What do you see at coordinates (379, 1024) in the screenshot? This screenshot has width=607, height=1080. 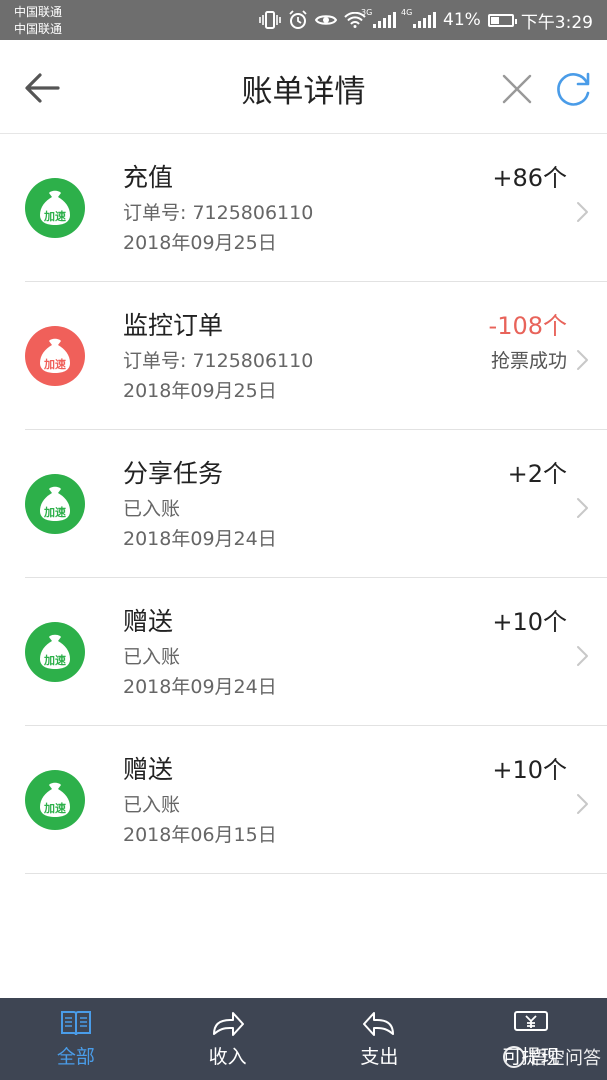 I see `undo-arrow-icon` at bounding box center [379, 1024].